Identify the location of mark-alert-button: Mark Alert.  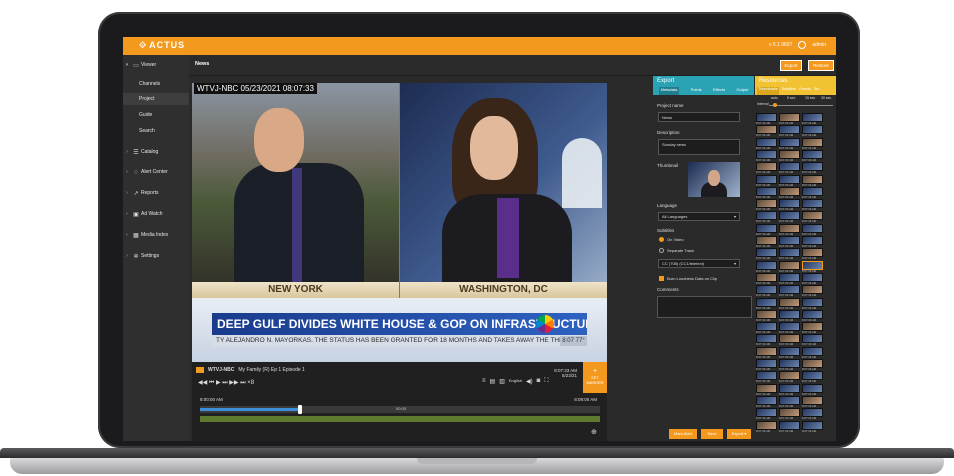
(683, 434).